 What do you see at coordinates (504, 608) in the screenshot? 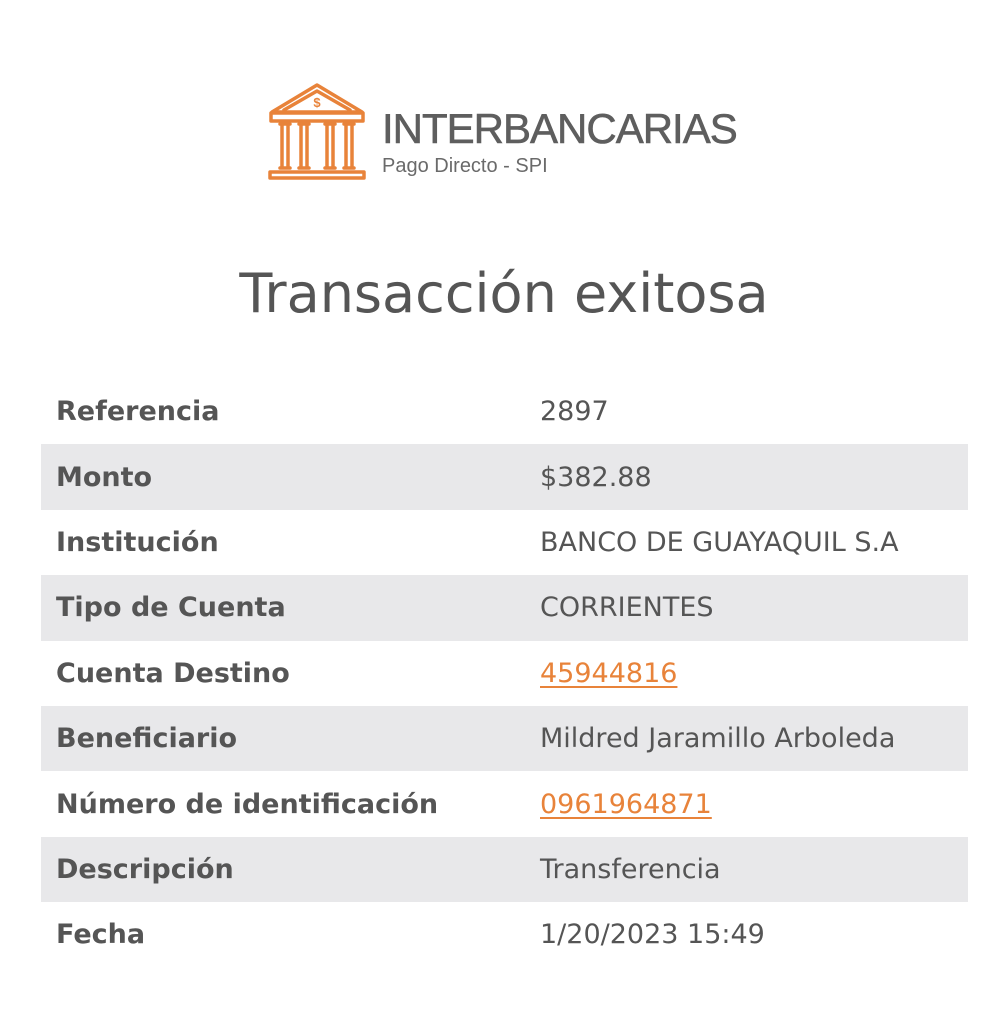
I see `detail-row-tipo-cuenta: Tipo de Cuenta CORRIENTES` at bounding box center [504, 608].